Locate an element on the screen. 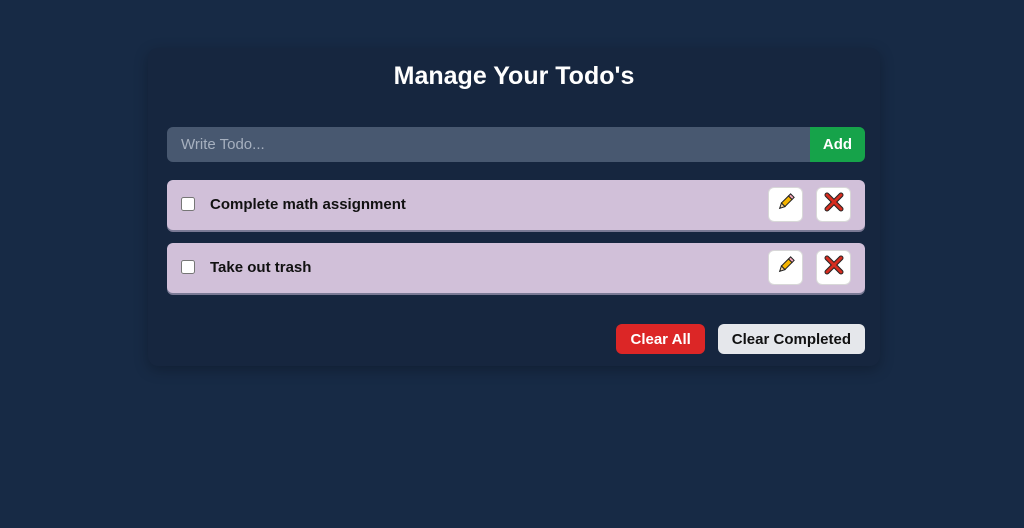  page-title: Manage Your Todo's is located at coordinates (514, 76).